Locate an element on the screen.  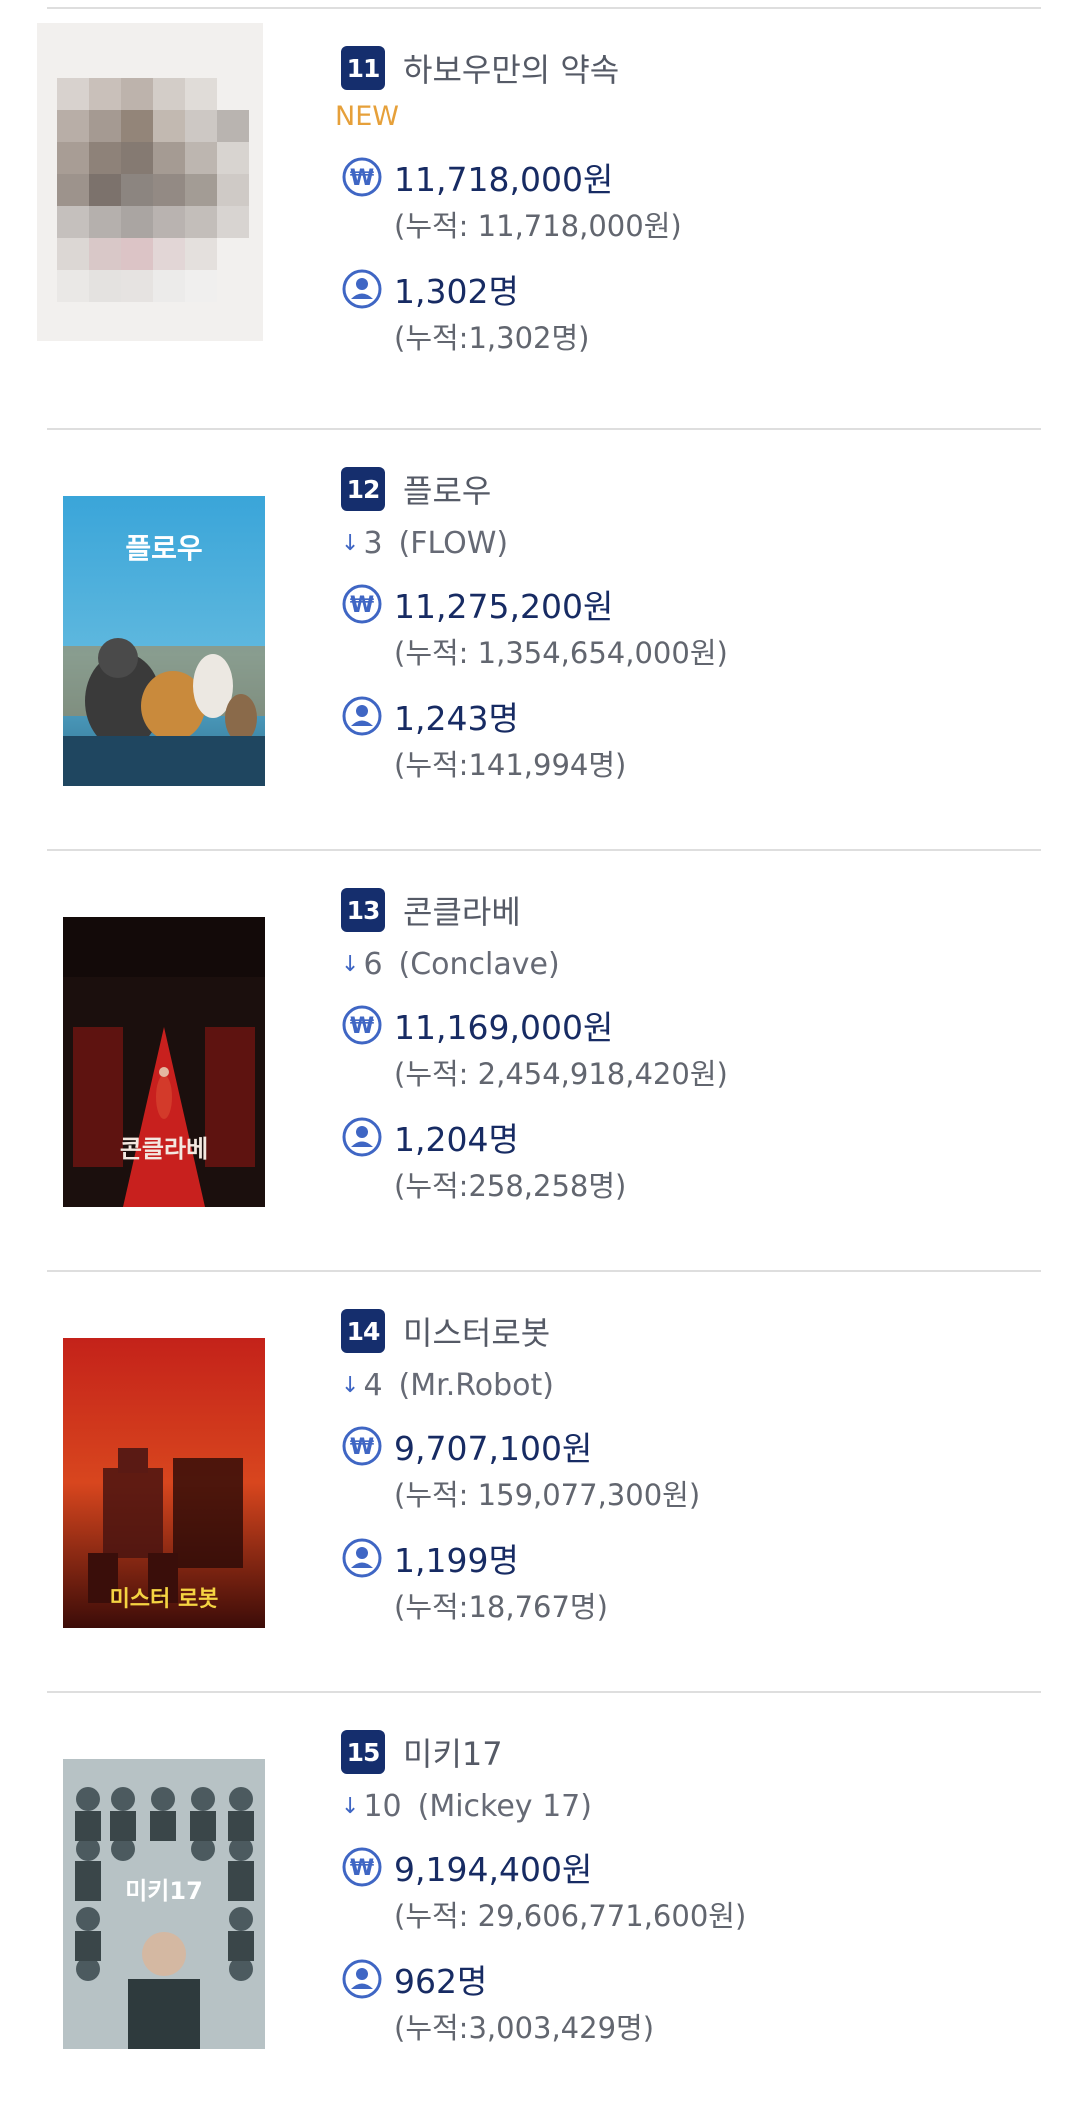
rank-change: 10 is located at coordinates (382, 1806).